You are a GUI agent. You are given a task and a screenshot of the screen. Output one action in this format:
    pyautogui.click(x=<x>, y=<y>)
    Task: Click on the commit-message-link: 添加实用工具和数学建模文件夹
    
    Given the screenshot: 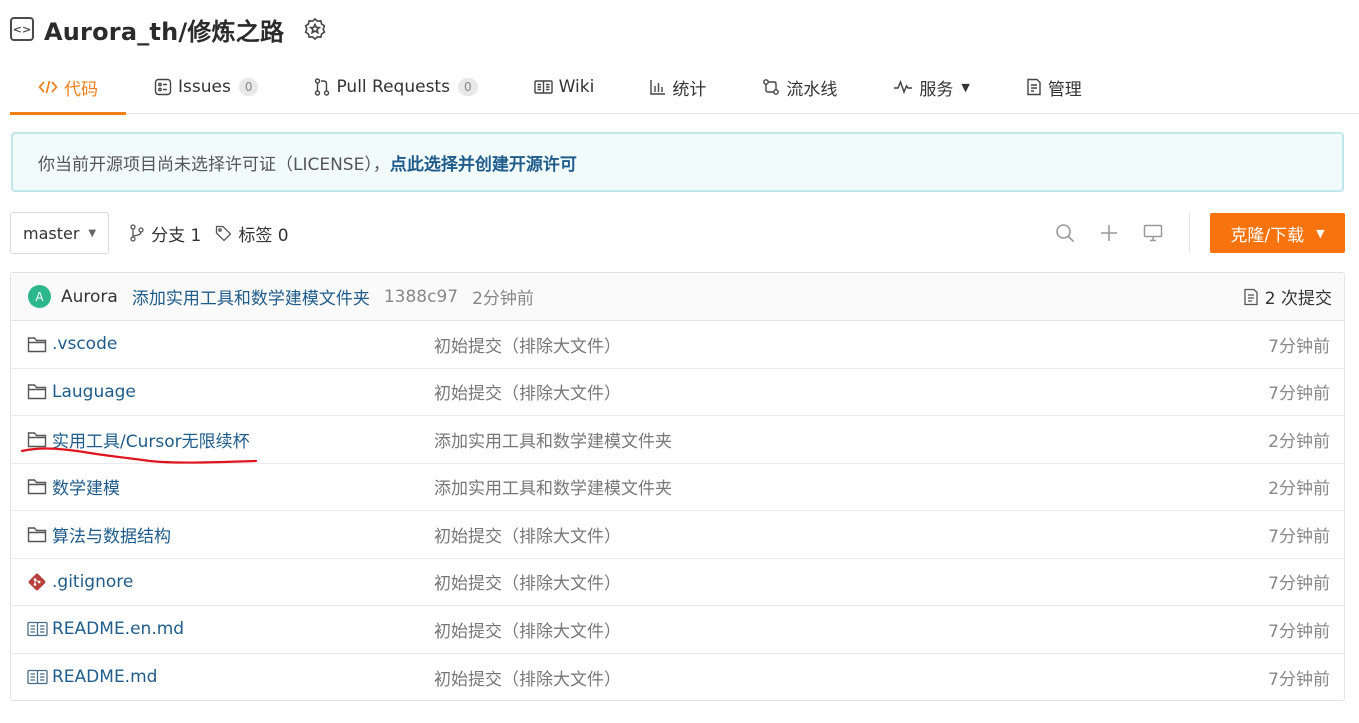 What is the action you would take?
    pyautogui.click(x=251, y=296)
    